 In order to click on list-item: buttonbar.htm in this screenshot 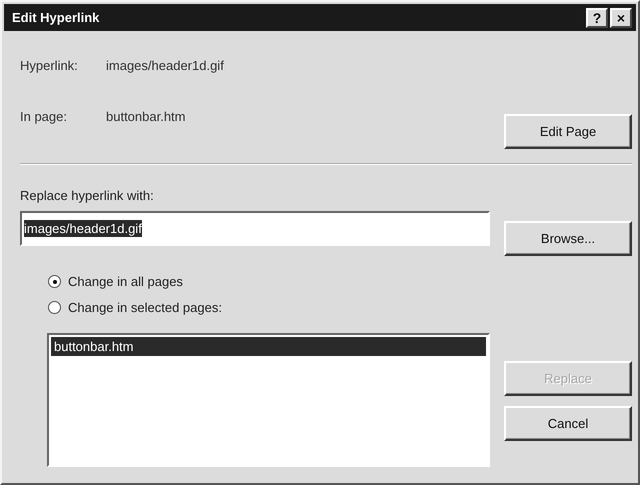, I will do `click(268, 346)`.